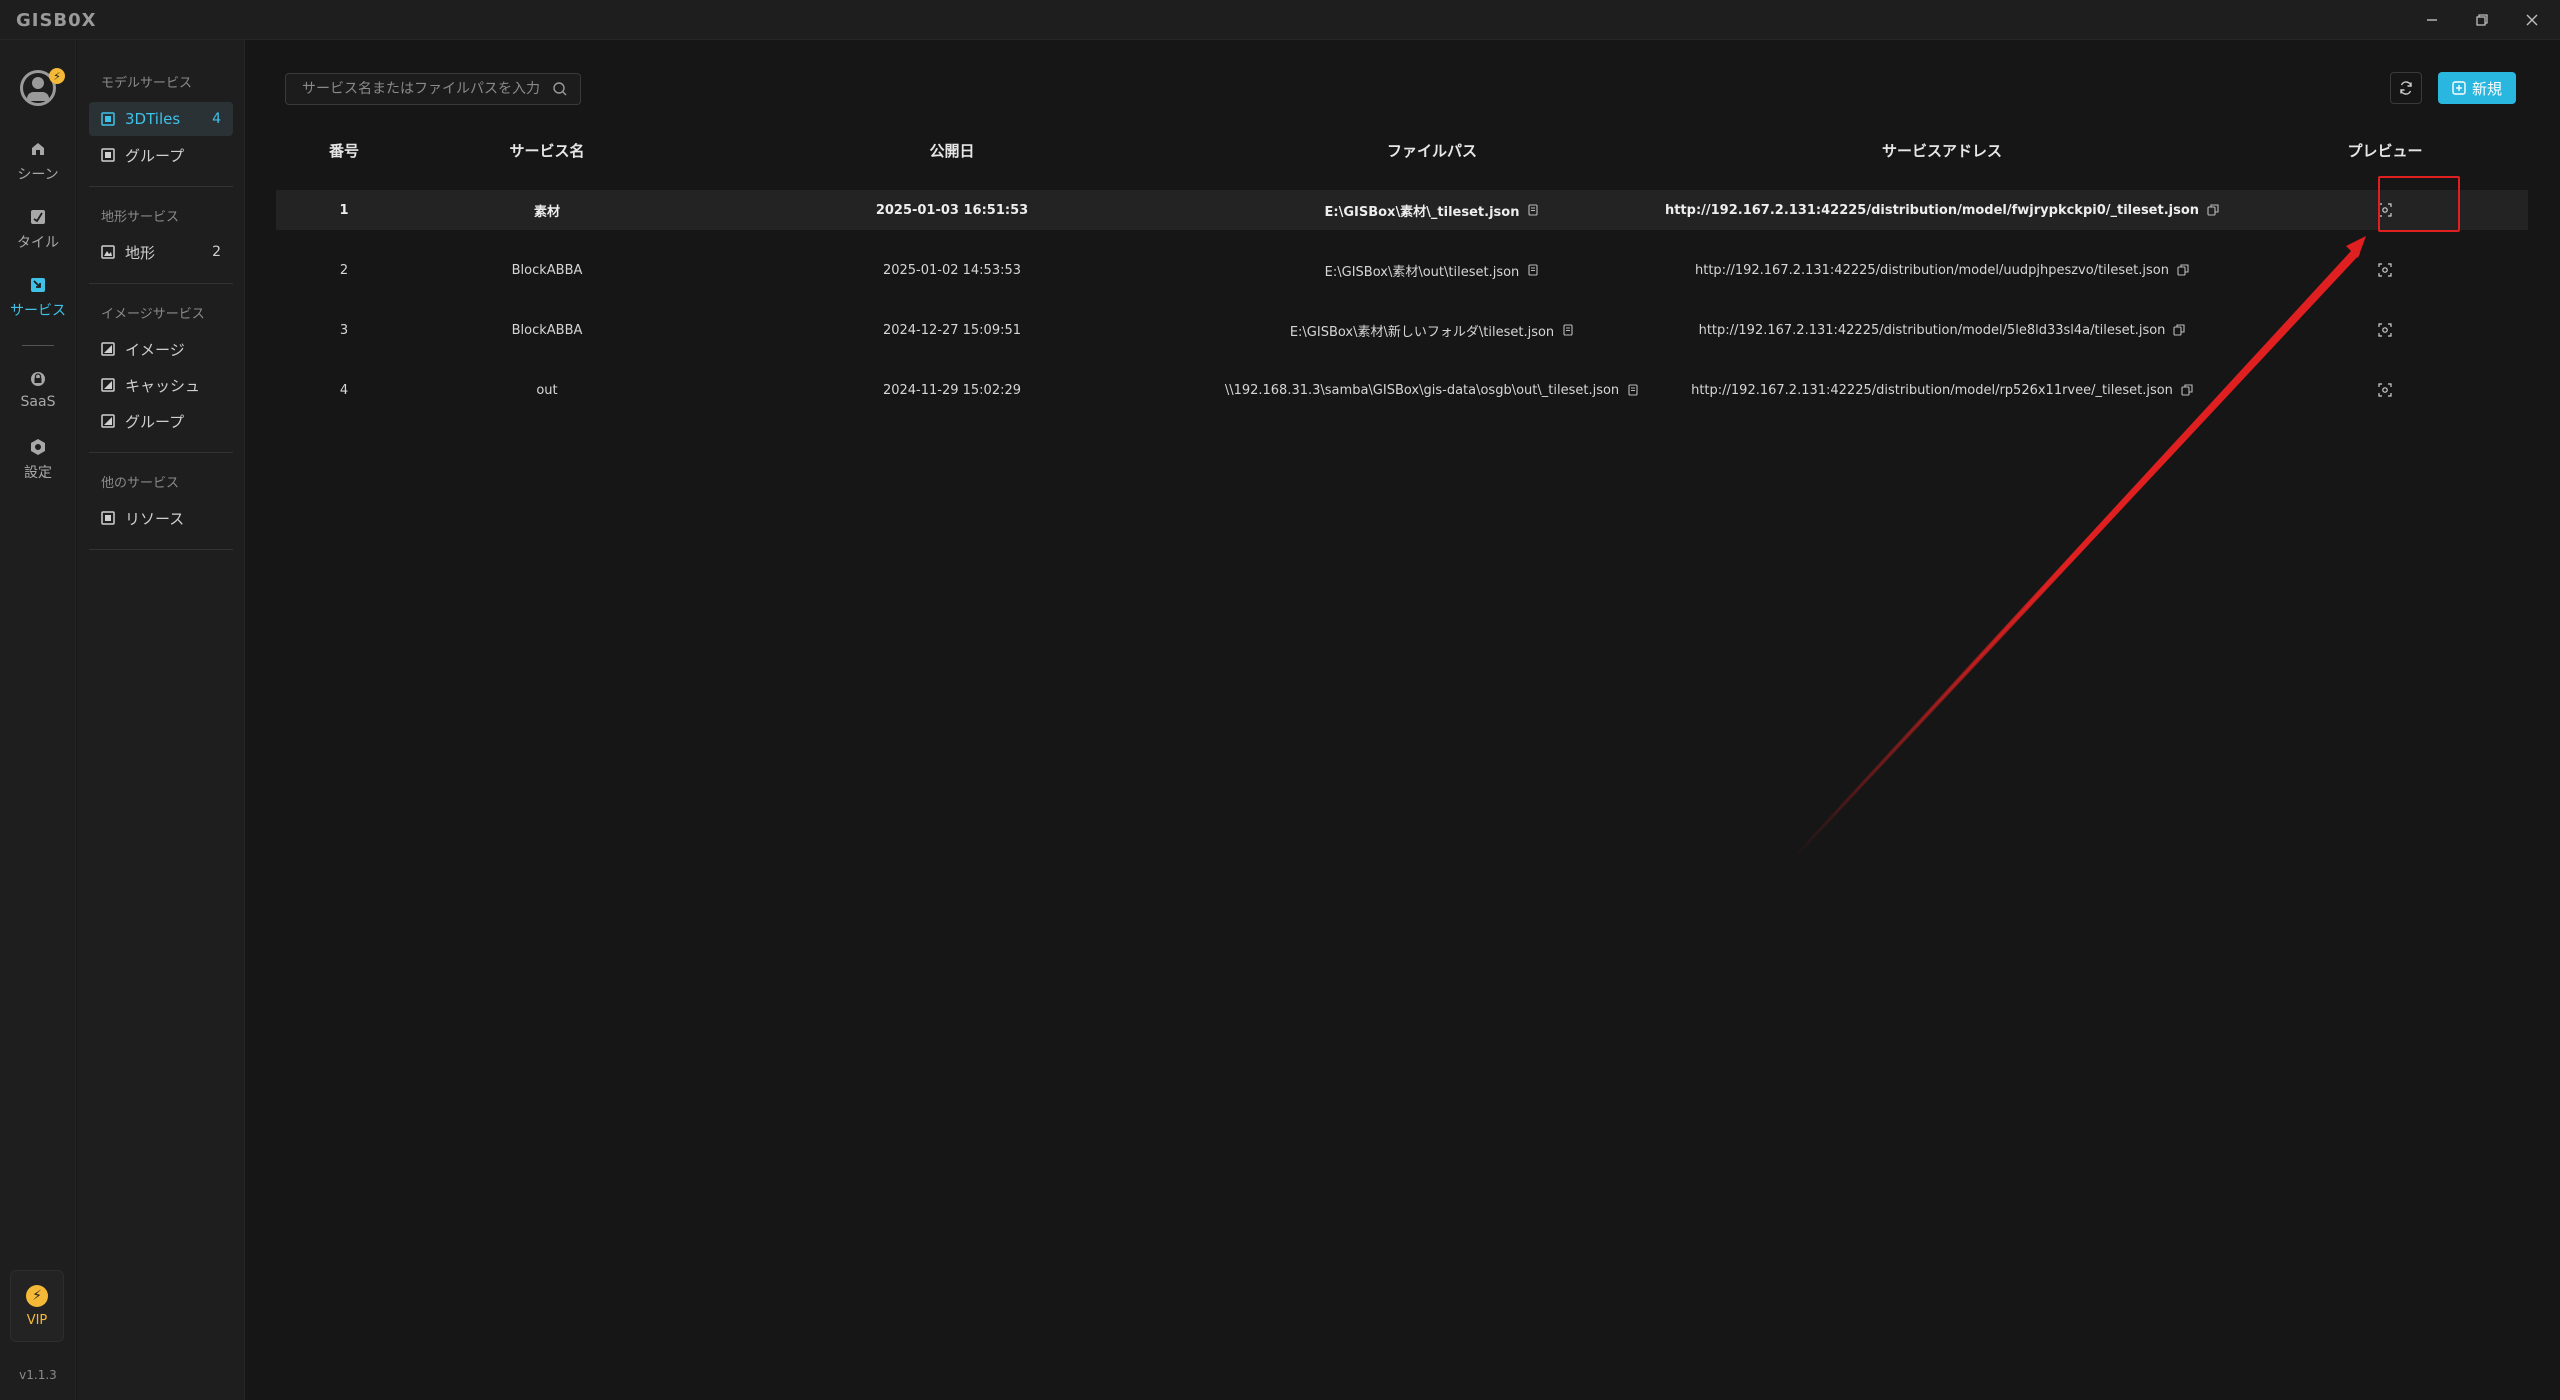 This screenshot has width=2560, height=1400. I want to click on sidebar-item-model-group: グループ, so click(161, 155).